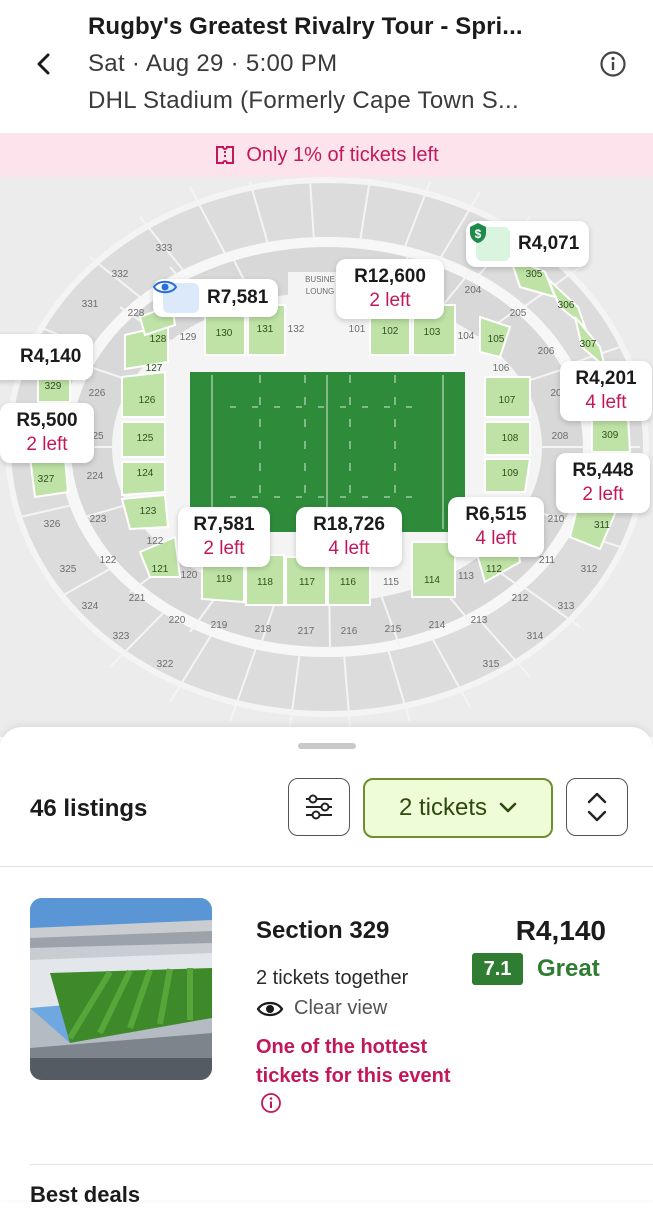 The width and height of the screenshot is (653, 1208). I want to click on best-deals-heading: Best deals, so click(85, 1194).